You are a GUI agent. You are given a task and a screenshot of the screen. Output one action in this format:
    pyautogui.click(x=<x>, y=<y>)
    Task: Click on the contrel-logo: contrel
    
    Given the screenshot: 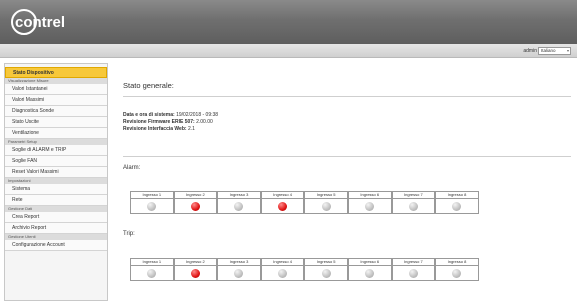 What is the action you would take?
    pyautogui.click(x=38, y=22)
    